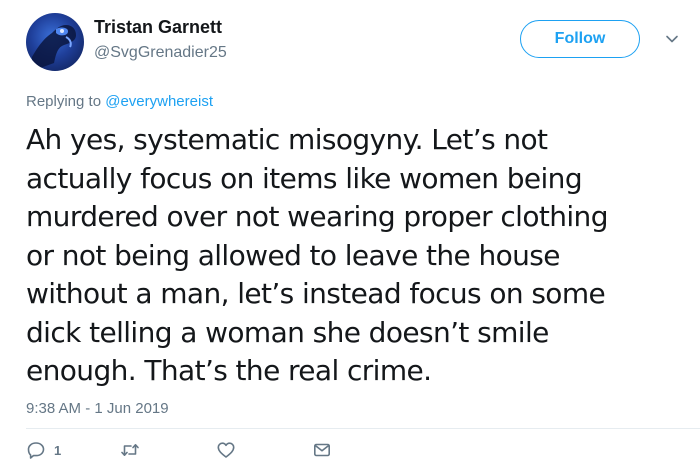 This screenshot has height=475, width=700. What do you see at coordinates (293, 255) in the screenshot?
I see `tweet-text-line: or not being allowed to leave the house` at bounding box center [293, 255].